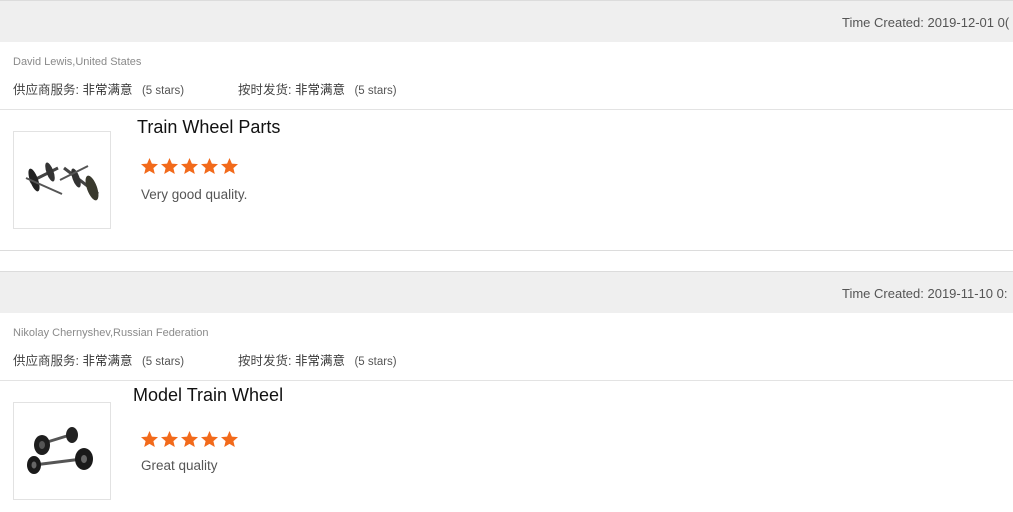 The image size is (1013, 512). I want to click on time-created: Time Created: 2019-12-01 0(, so click(926, 22).